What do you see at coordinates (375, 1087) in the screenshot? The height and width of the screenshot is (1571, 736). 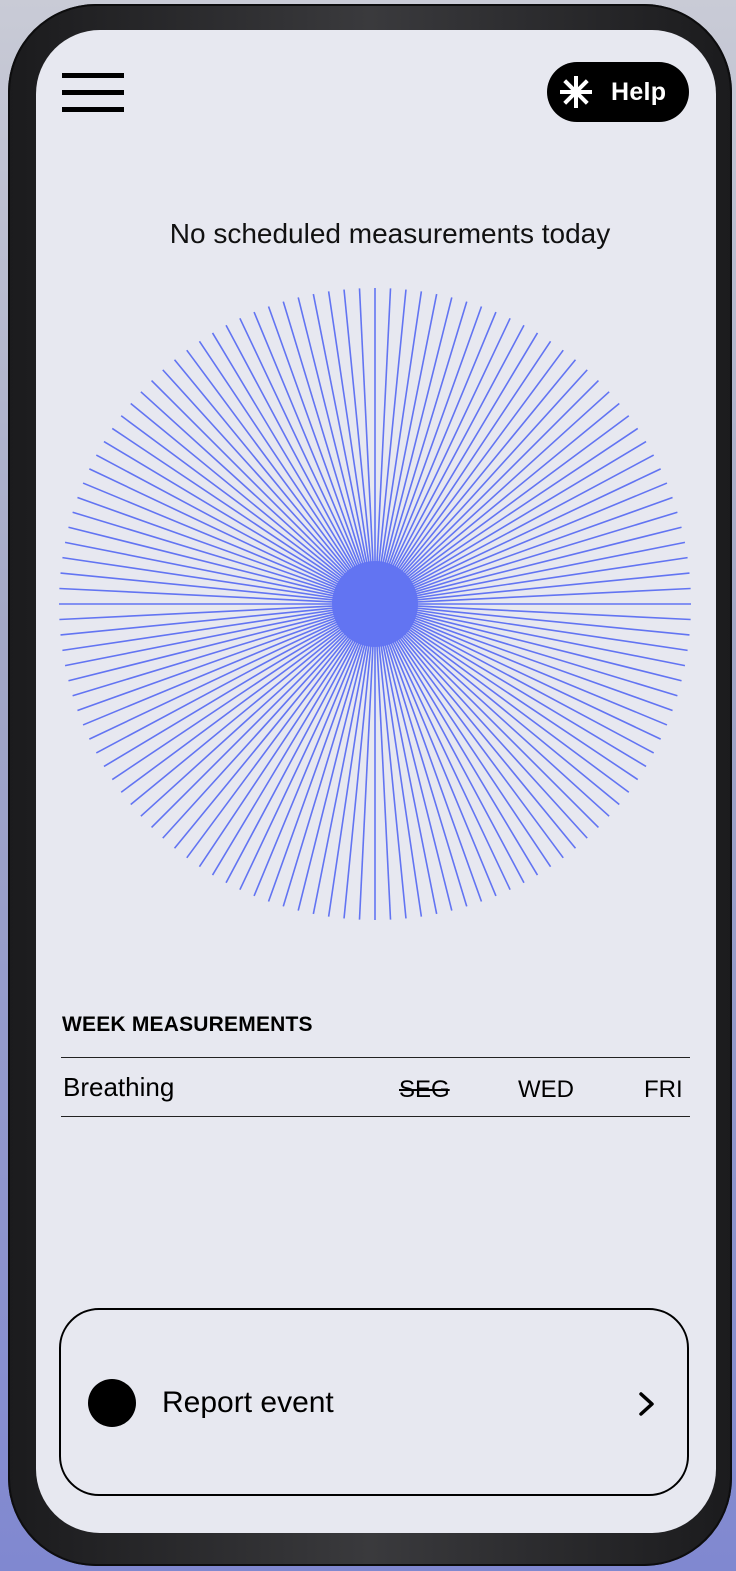 I see `measurement-row: Breathing SEG WED FRI` at bounding box center [375, 1087].